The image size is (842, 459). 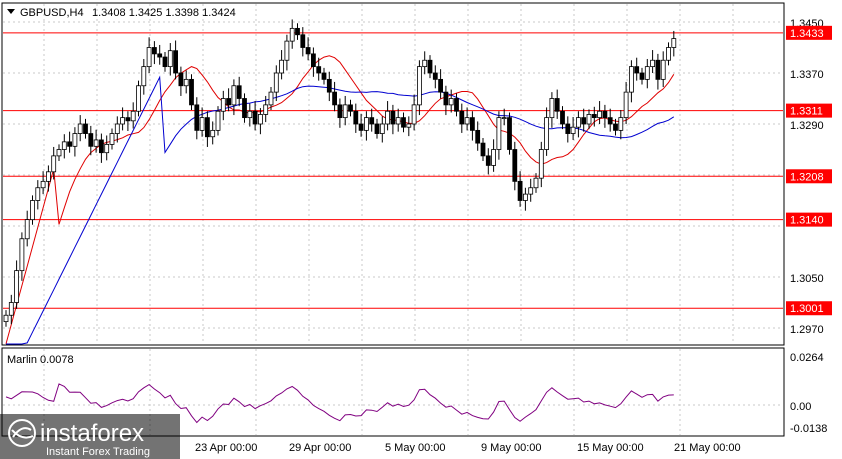 I want to click on time-label: 15 May 00:00, so click(x=610, y=448).